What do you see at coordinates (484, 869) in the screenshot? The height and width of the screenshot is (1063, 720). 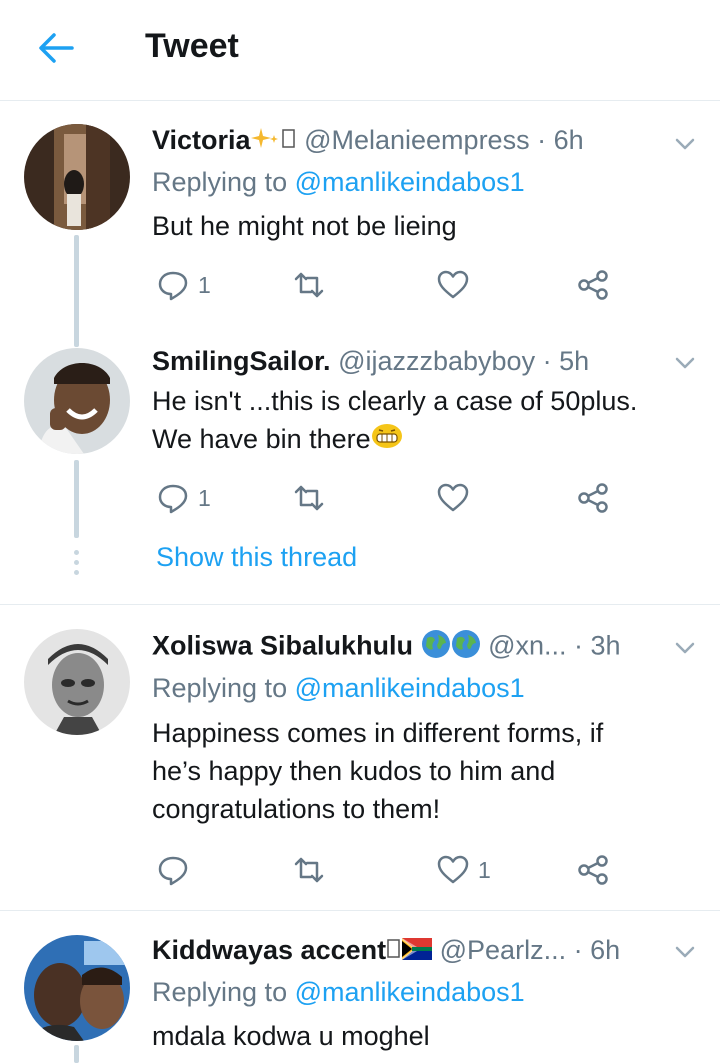 I see `like-count: 1` at bounding box center [484, 869].